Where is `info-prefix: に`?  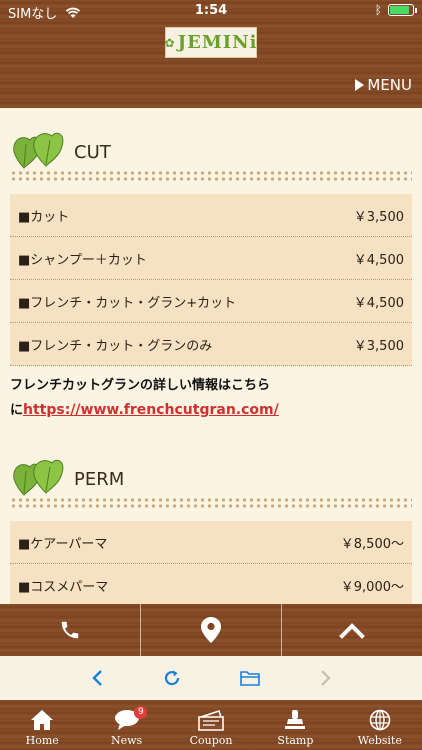 info-prefix: に is located at coordinates (17, 410).